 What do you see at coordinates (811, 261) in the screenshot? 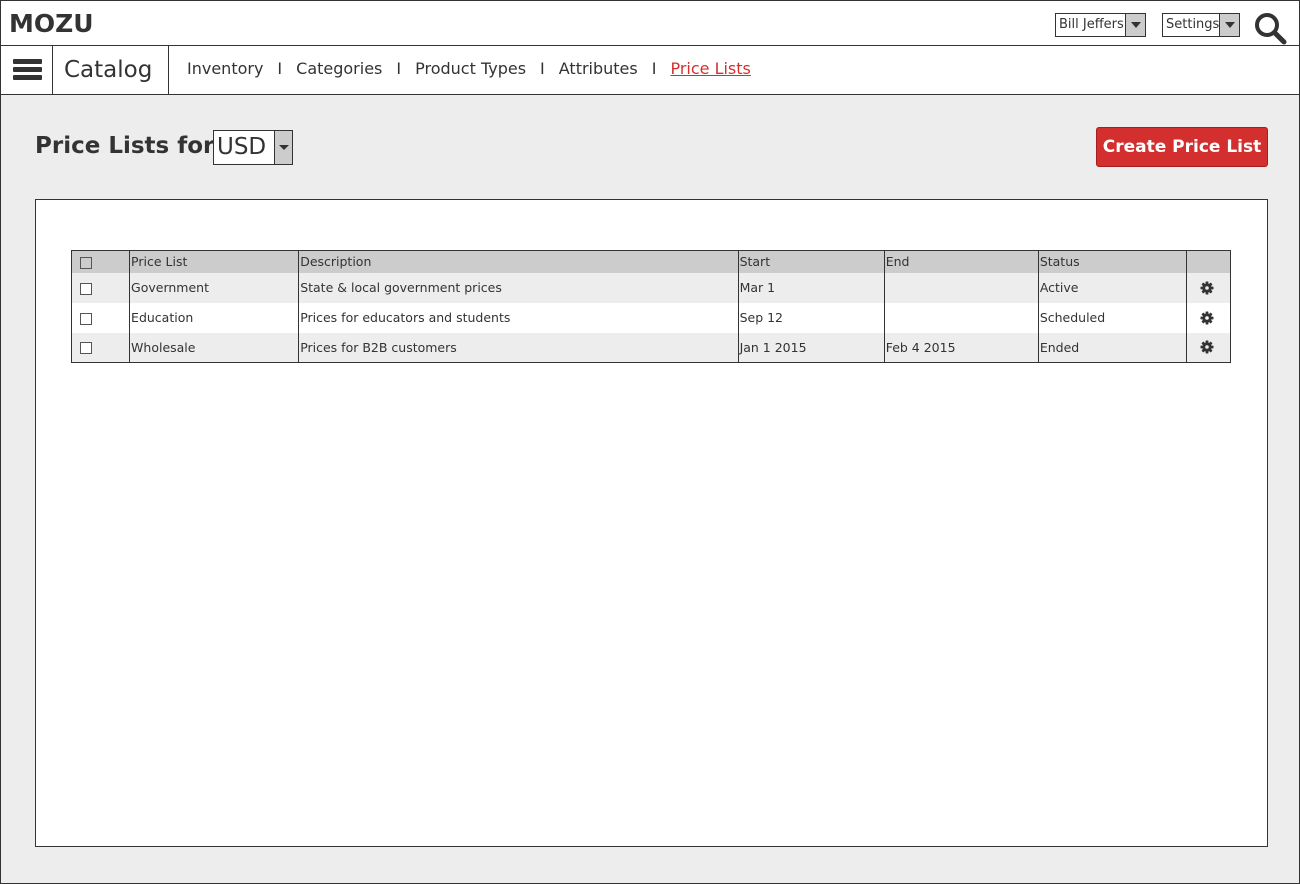
I see `column-start: Start` at bounding box center [811, 261].